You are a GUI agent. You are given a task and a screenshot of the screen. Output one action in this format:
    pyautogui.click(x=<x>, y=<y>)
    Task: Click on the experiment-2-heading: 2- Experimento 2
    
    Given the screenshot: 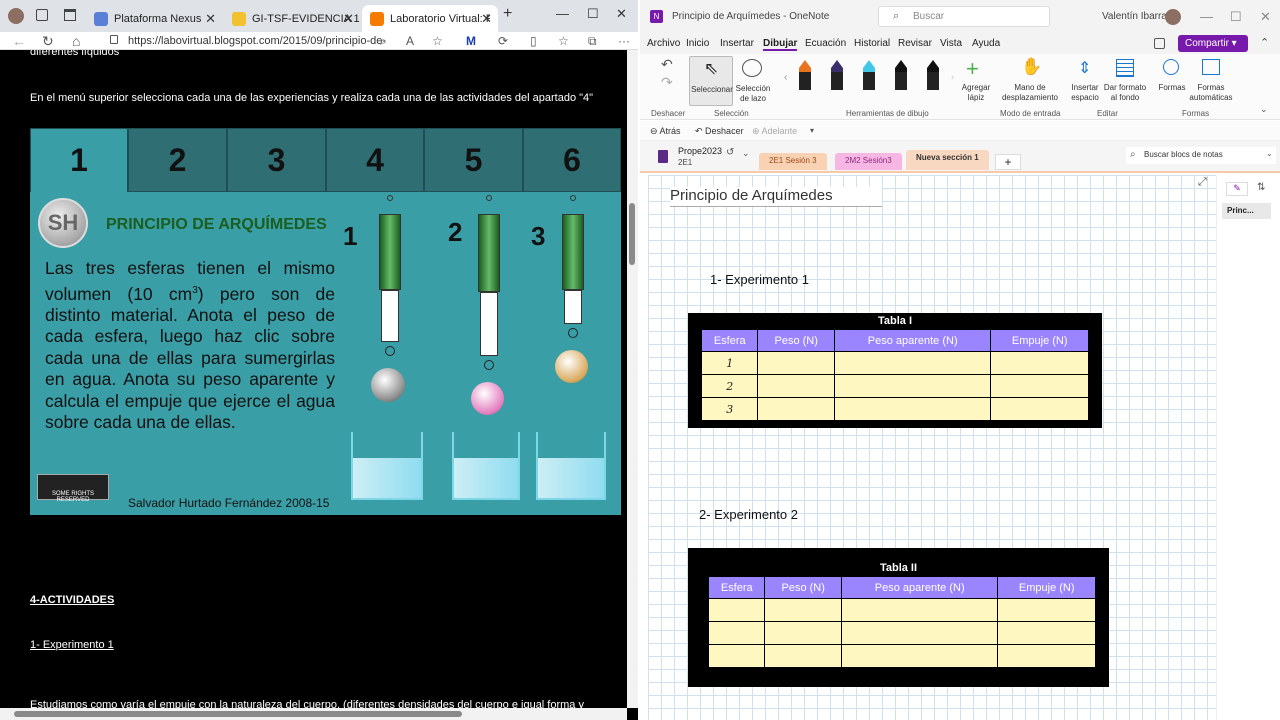 What is the action you would take?
    pyautogui.click(x=748, y=514)
    